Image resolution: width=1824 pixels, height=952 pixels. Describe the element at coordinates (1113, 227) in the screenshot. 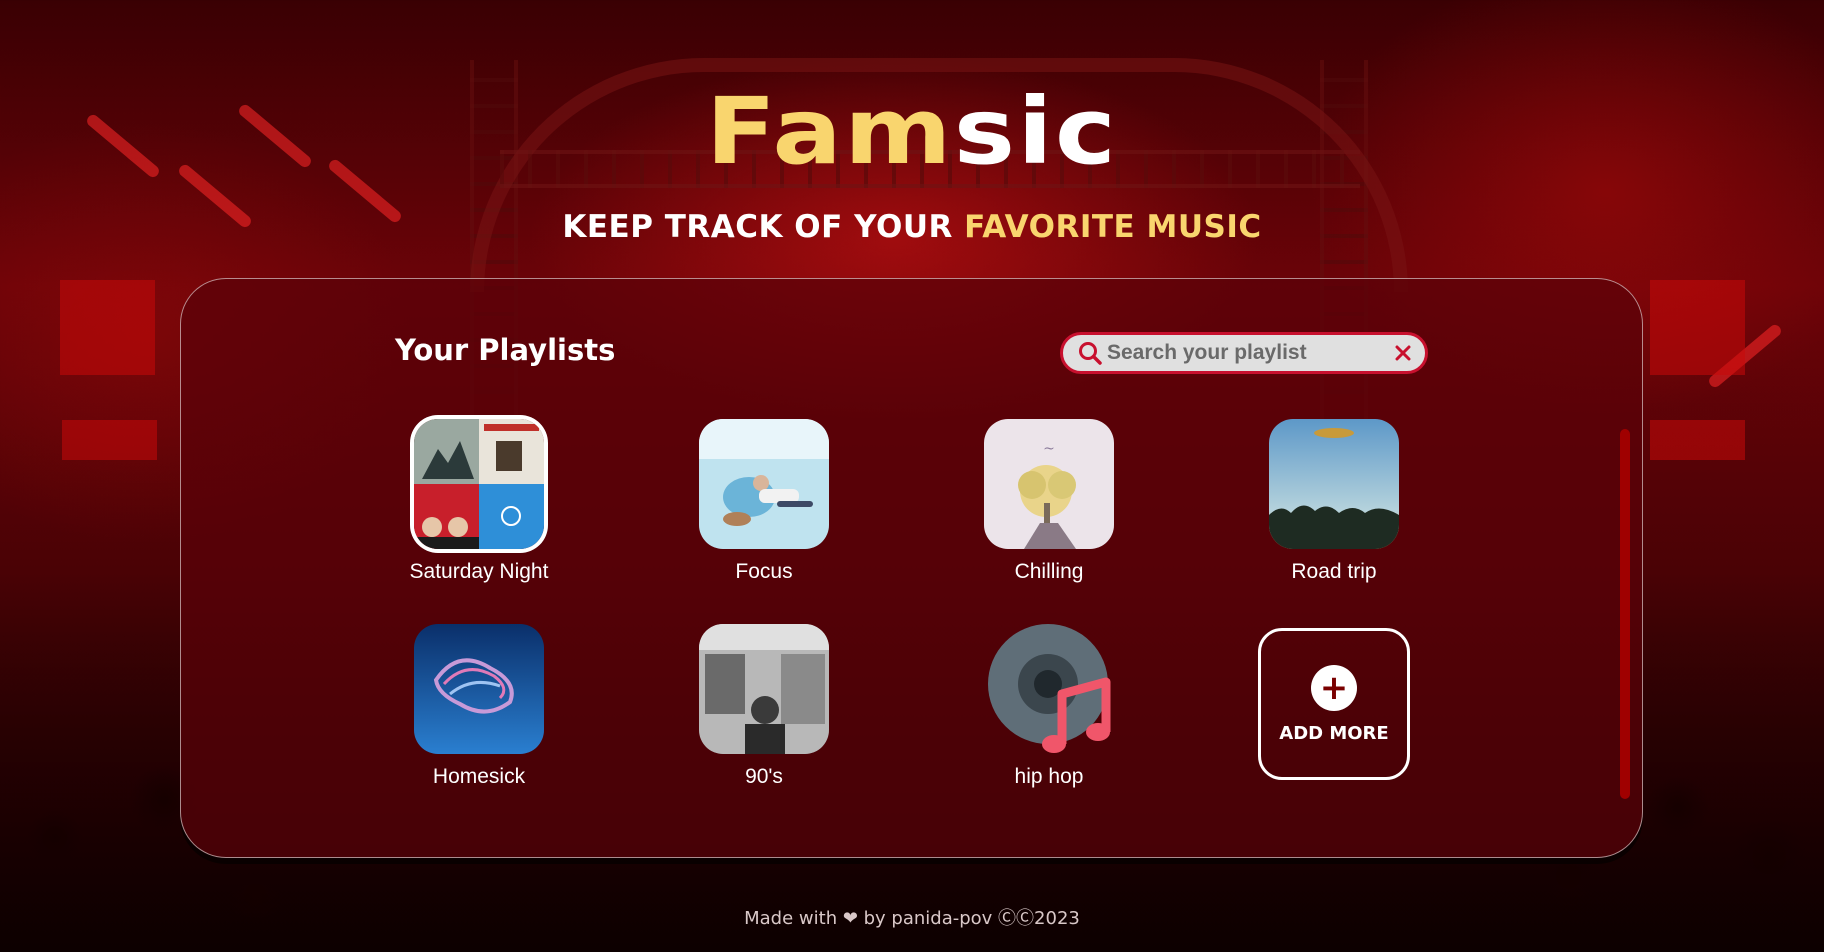

I see `tagline-accent: FAVORITE MUSIC` at that location.